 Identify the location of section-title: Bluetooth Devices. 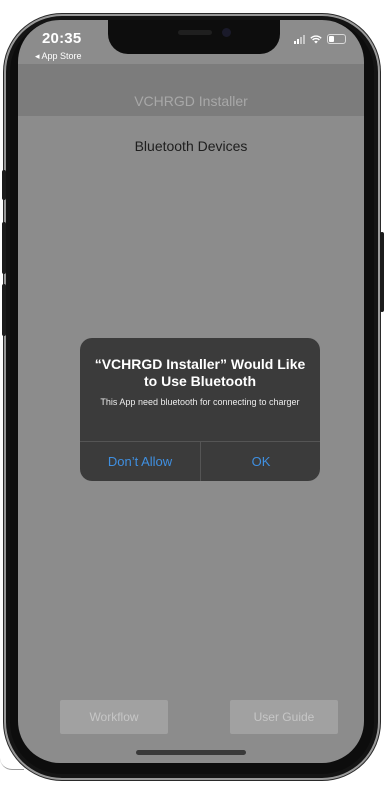
(191, 146).